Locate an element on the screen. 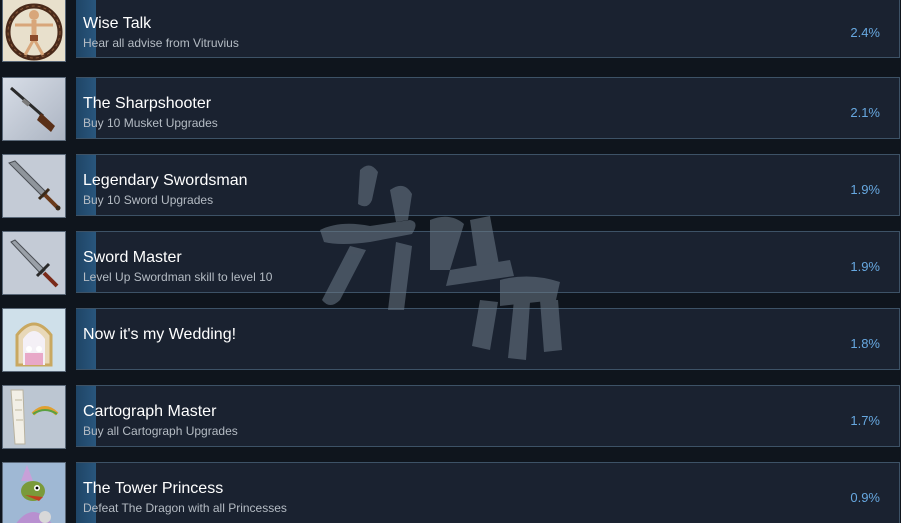 The image size is (901, 523). achievement-title: Sword Master is located at coordinates (132, 257).